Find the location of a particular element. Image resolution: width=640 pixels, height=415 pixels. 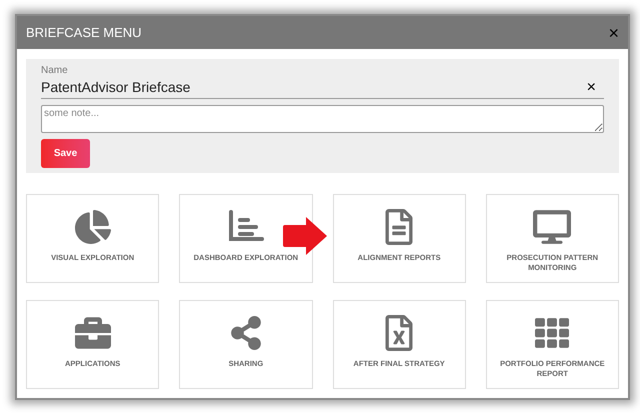

name-field: PatentAdvisor Briefcase × is located at coordinates (322, 88).